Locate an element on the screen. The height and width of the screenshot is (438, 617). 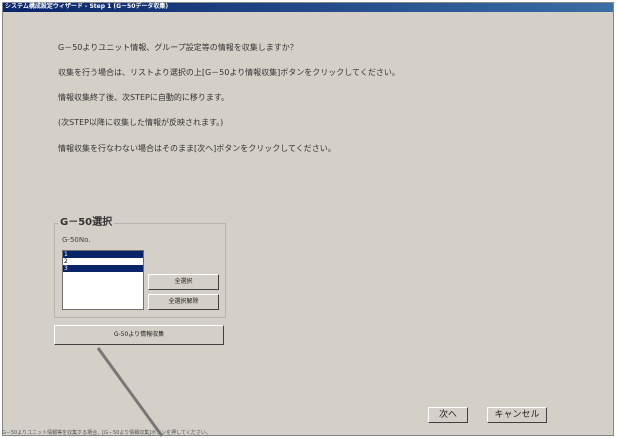
g50-listbox: 1 2 3 is located at coordinates (103, 280).